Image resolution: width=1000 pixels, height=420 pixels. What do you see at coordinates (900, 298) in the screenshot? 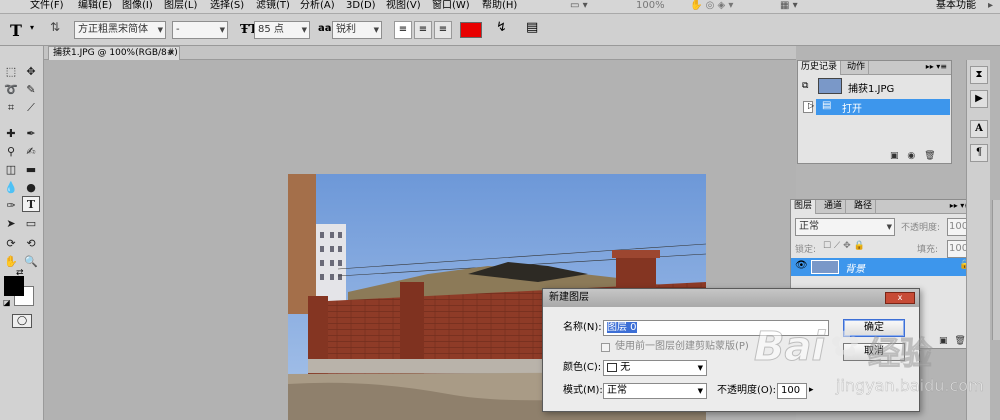
I see `close-button: x` at bounding box center [900, 298].